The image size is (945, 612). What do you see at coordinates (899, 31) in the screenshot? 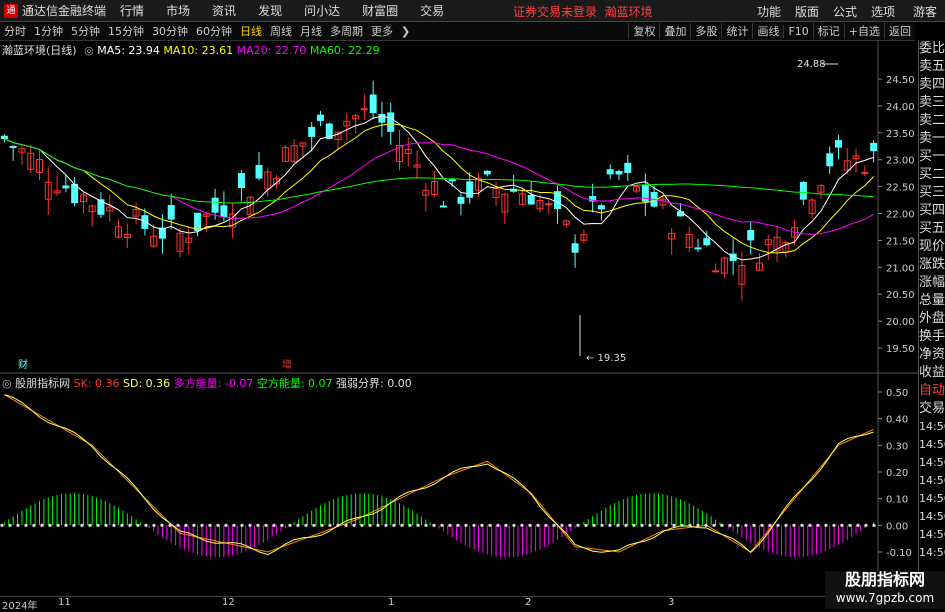
I see `tool-button-8: 返回` at bounding box center [899, 31].